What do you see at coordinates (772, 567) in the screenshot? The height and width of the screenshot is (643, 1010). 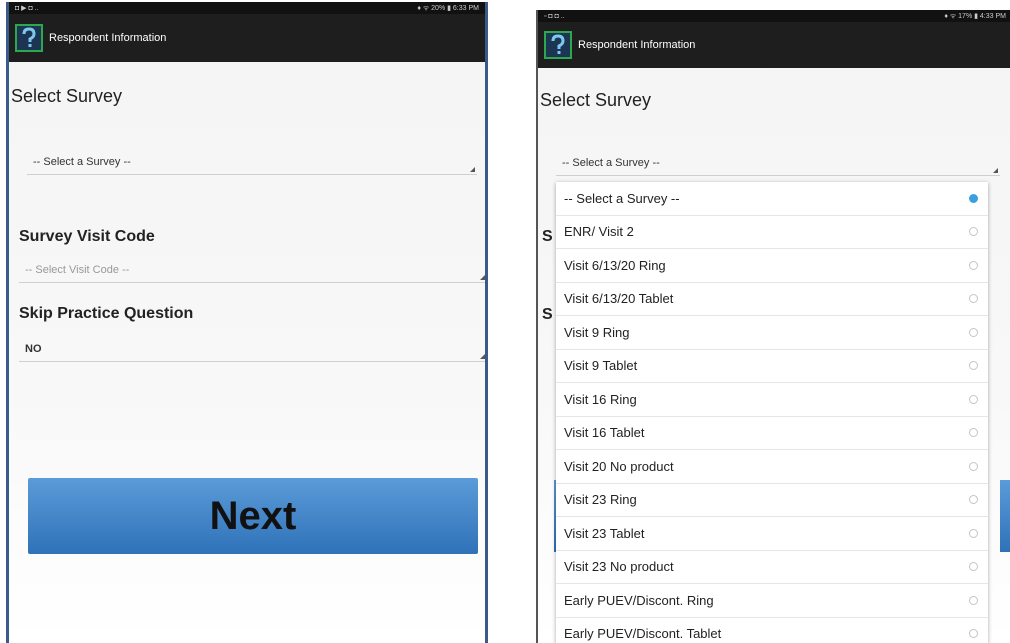 I see `dropdown-option: Visit 23 No product` at bounding box center [772, 567].